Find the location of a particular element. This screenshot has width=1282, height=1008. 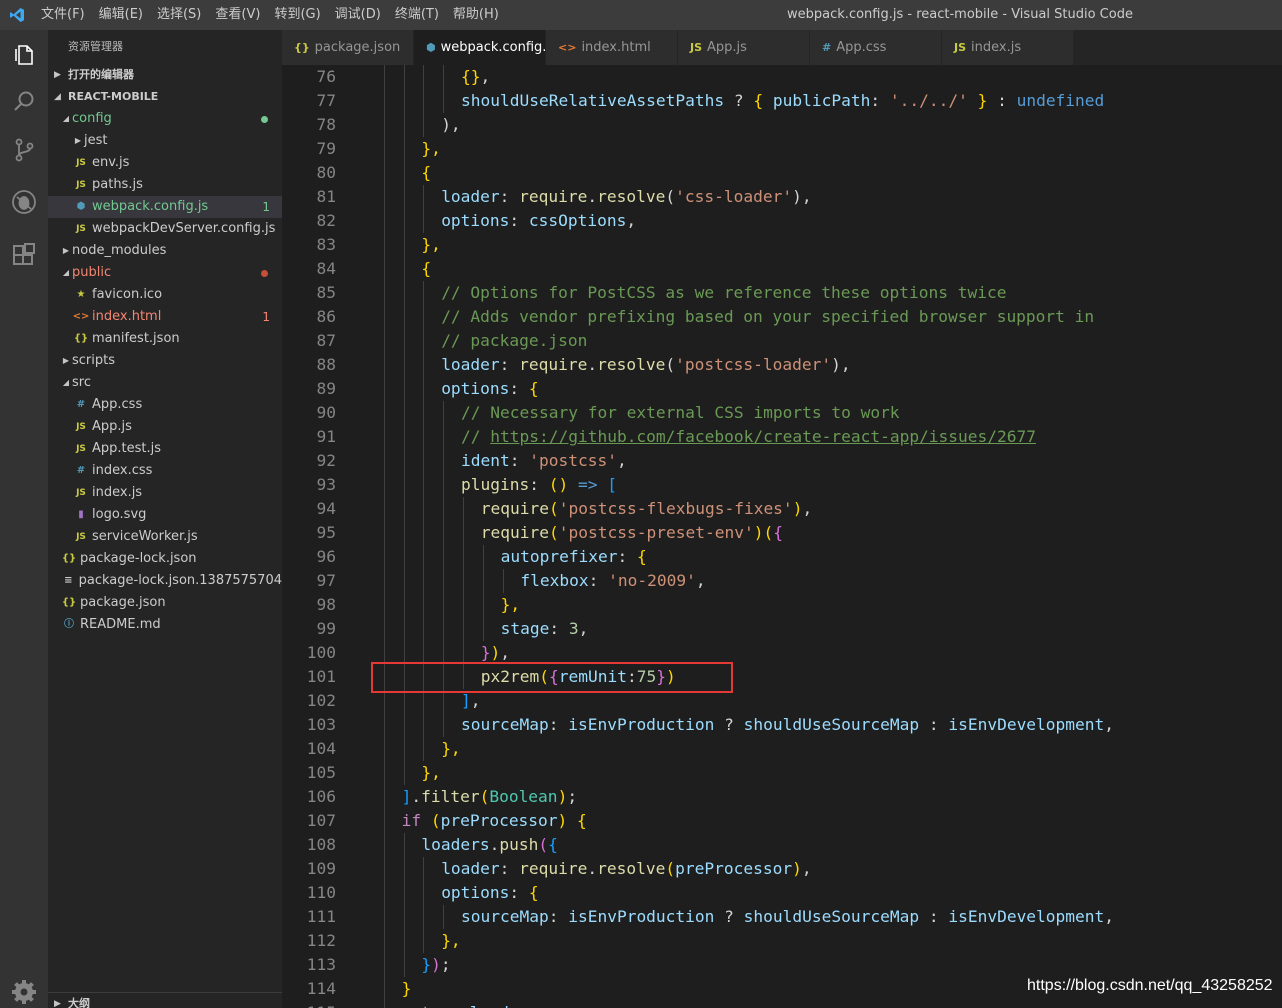

tree-item: ≡ package-lock.json.1387575704 is located at coordinates (165, 581).